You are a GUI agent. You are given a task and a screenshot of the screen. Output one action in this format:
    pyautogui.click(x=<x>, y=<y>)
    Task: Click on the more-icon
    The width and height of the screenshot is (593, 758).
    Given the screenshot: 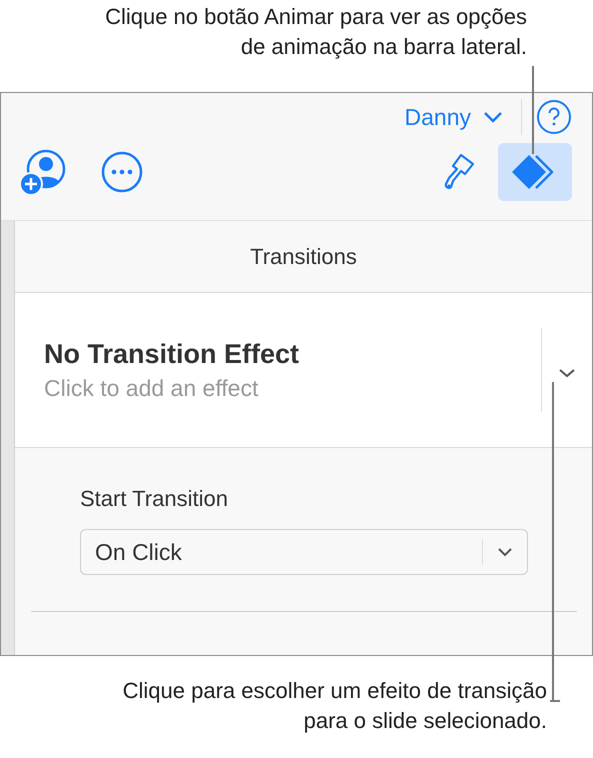 What is the action you would take?
    pyautogui.click(x=122, y=172)
    